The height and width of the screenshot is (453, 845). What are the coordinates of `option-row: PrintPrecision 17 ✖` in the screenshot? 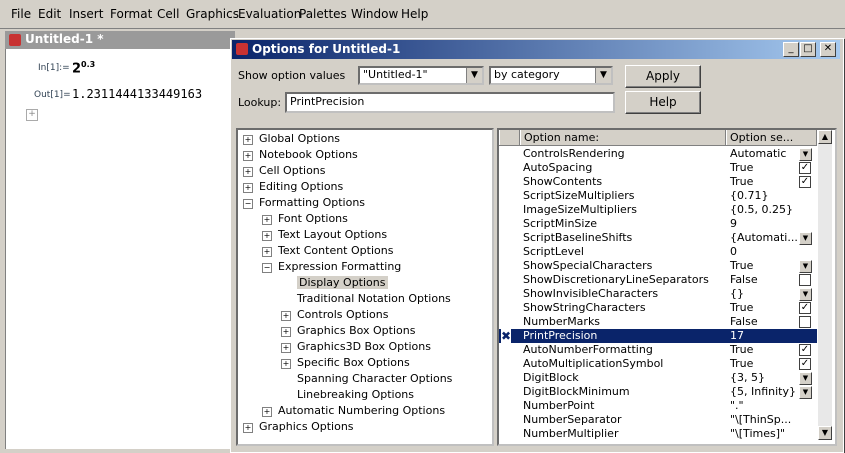 It's located at (658, 336).